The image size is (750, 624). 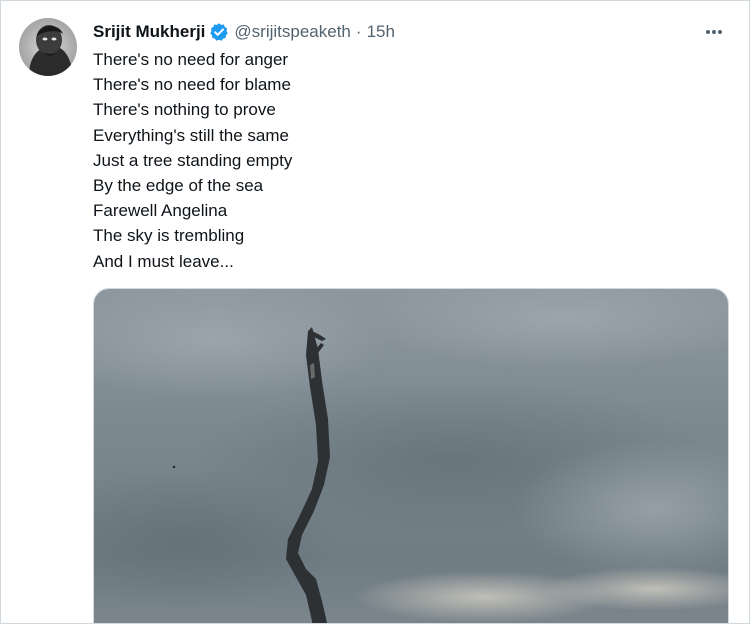 What do you see at coordinates (193, 160) in the screenshot?
I see `tweet-text-line: Just a tree standing empty` at bounding box center [193, 160].